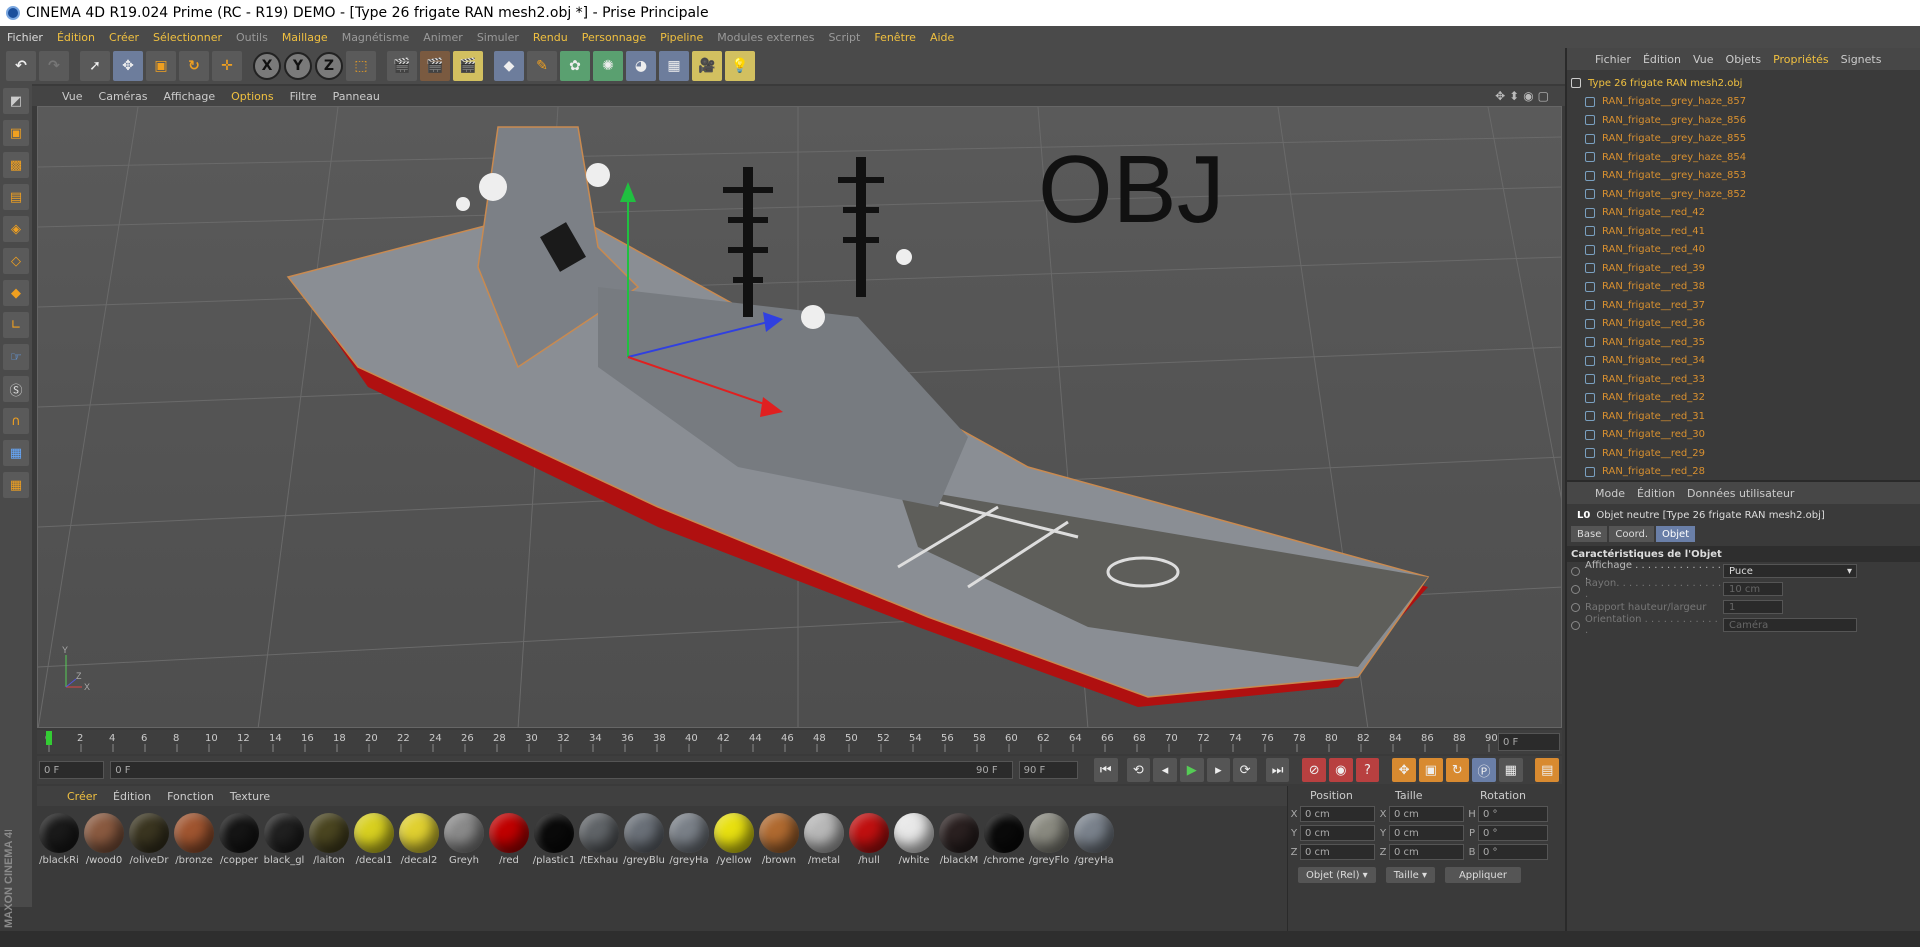 The image size is (1920, 947). Describe the element at coordinates (190, 796) in the screenshot. I see `material-menu-fonction: Fonction` at that location.